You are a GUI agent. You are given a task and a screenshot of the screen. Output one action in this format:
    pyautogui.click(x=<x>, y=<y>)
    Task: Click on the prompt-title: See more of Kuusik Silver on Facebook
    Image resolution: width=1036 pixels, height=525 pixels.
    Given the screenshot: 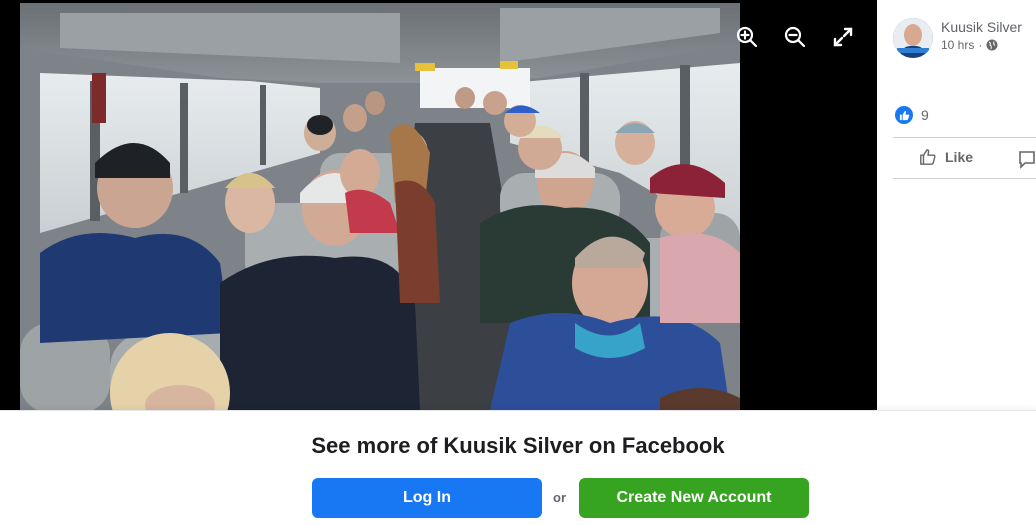 What is the action you would take?
    pyautogui.click(x=518, y=445)
    